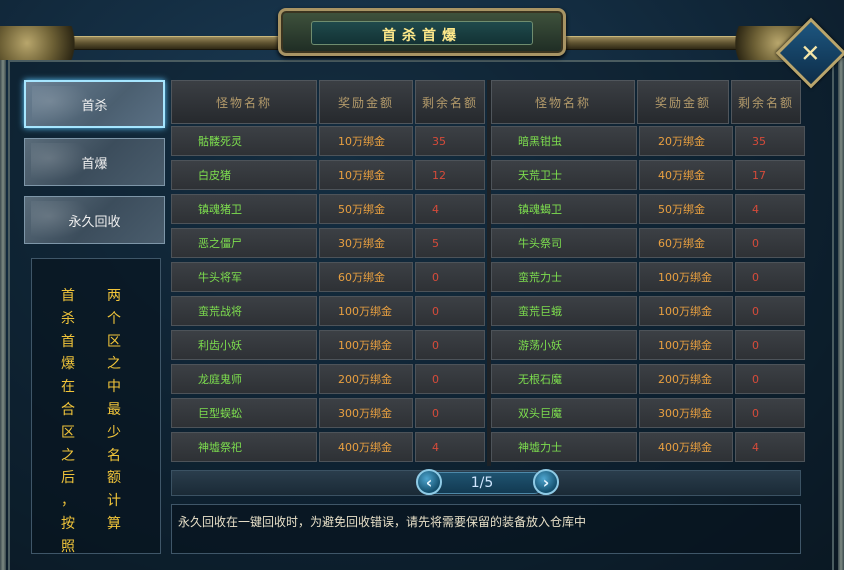 This screenshot has width=844, height=570. Describe the element at coordinates (68, 478) in the screenshot. I see `note-char: 后` at that location.